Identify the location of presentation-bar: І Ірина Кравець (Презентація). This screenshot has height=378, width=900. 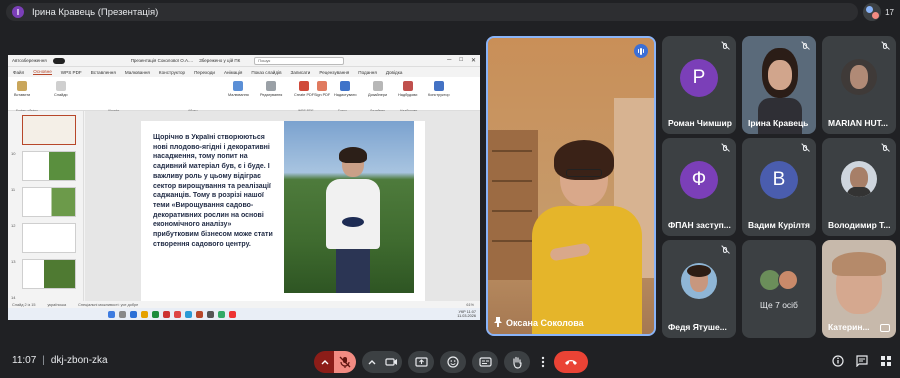
(432, 12).